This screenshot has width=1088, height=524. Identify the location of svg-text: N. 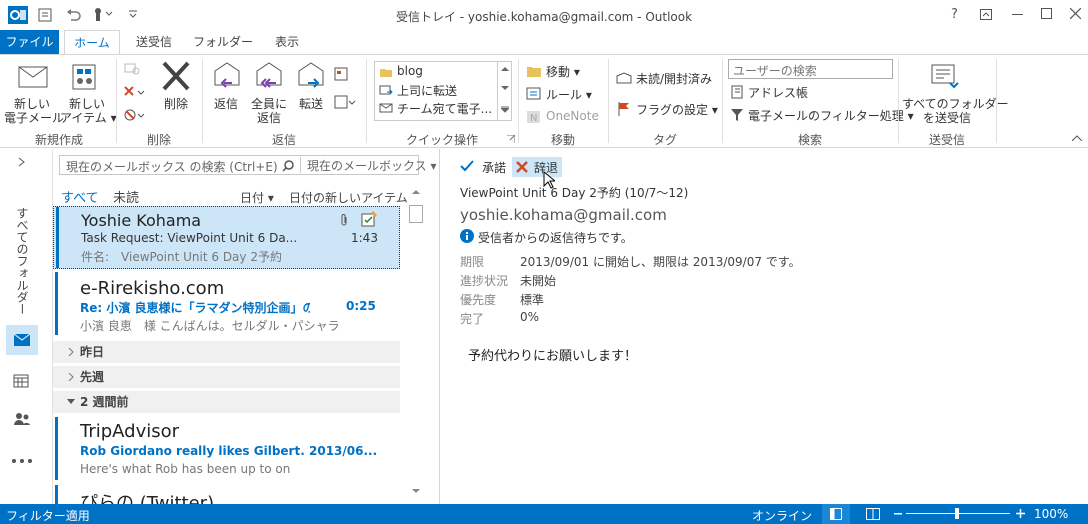
(533, 118).